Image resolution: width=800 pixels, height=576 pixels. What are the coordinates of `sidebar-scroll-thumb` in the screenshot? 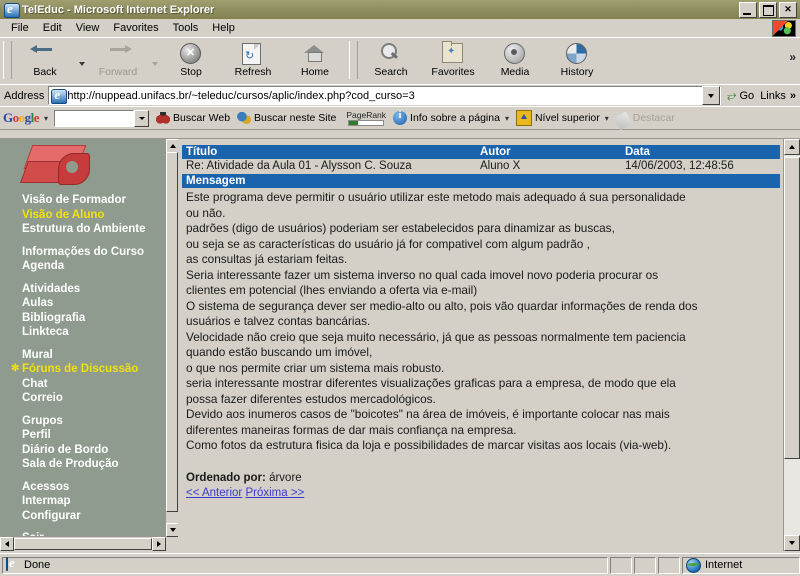 It's located at (172, 332).